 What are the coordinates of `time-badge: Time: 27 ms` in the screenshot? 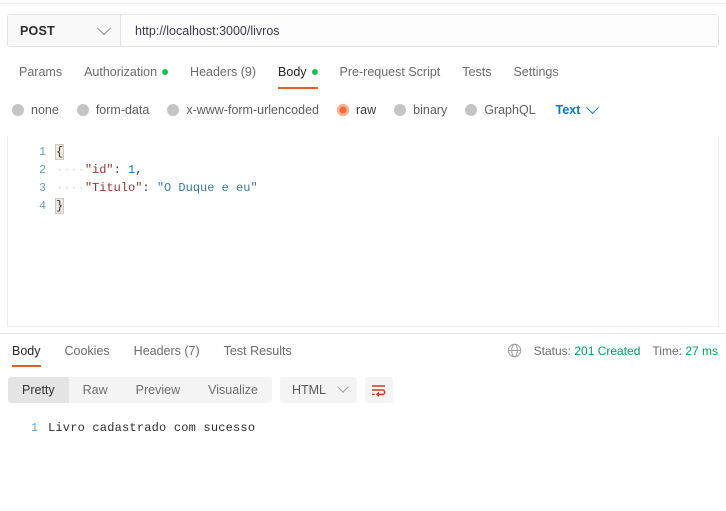 It's located at (685, 351).